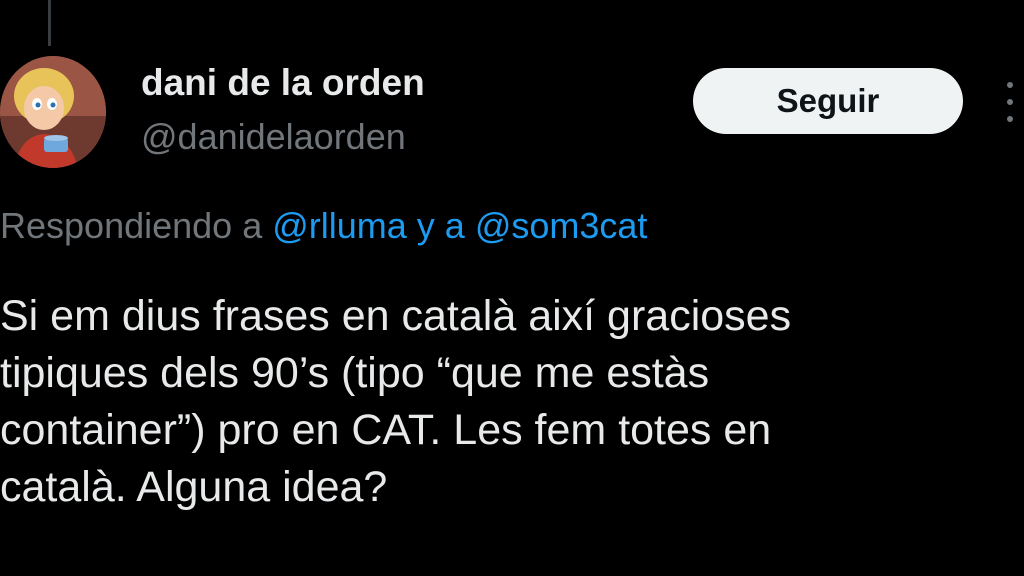 This screenshot has width=1024, height=576. Describe the element at coordinates (283, 83) in the screenshot. I see `author-display-name: dani de la orden` at that location.